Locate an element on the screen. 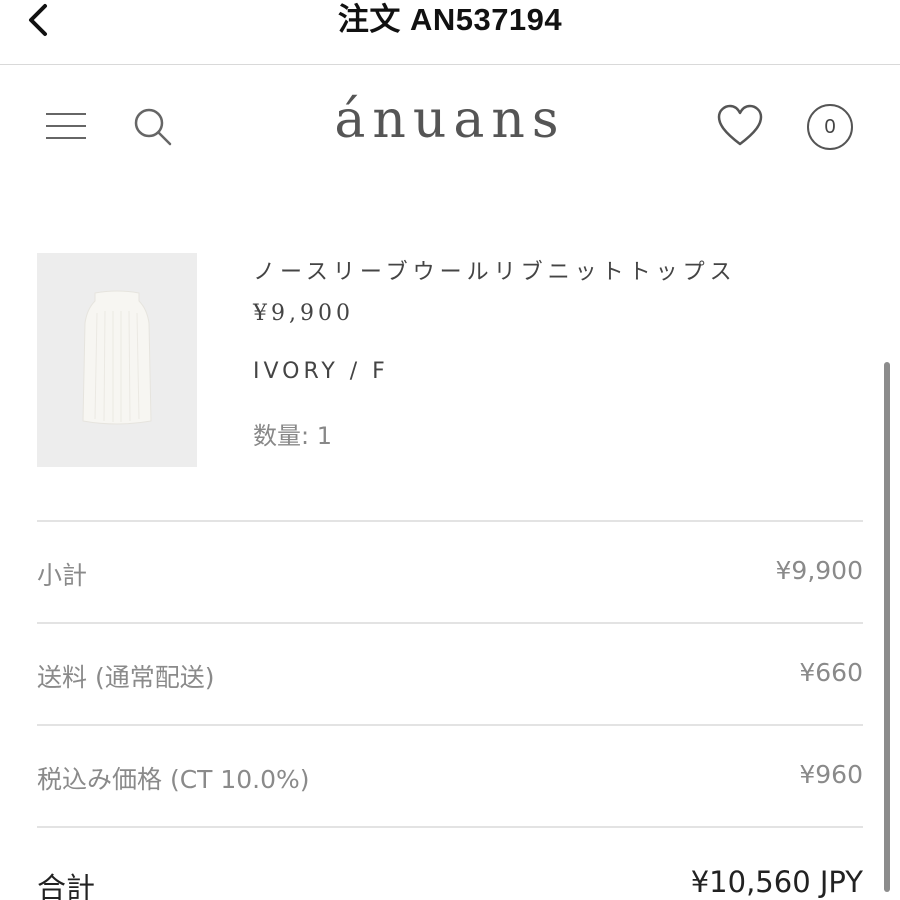 This screenshot has width=900, height=900. product-image is located at coordinates (117, 360).